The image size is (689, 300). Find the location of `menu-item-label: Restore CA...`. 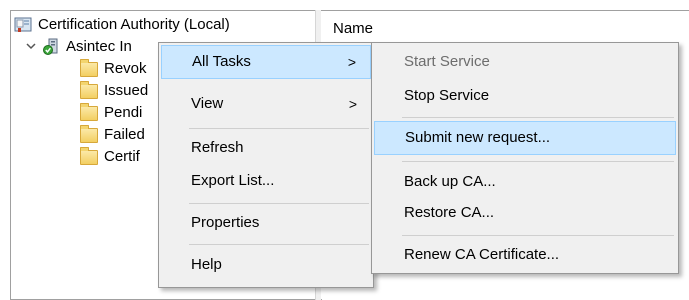

menu-item-label: Restore CA... is located at coordinates (449, 212).